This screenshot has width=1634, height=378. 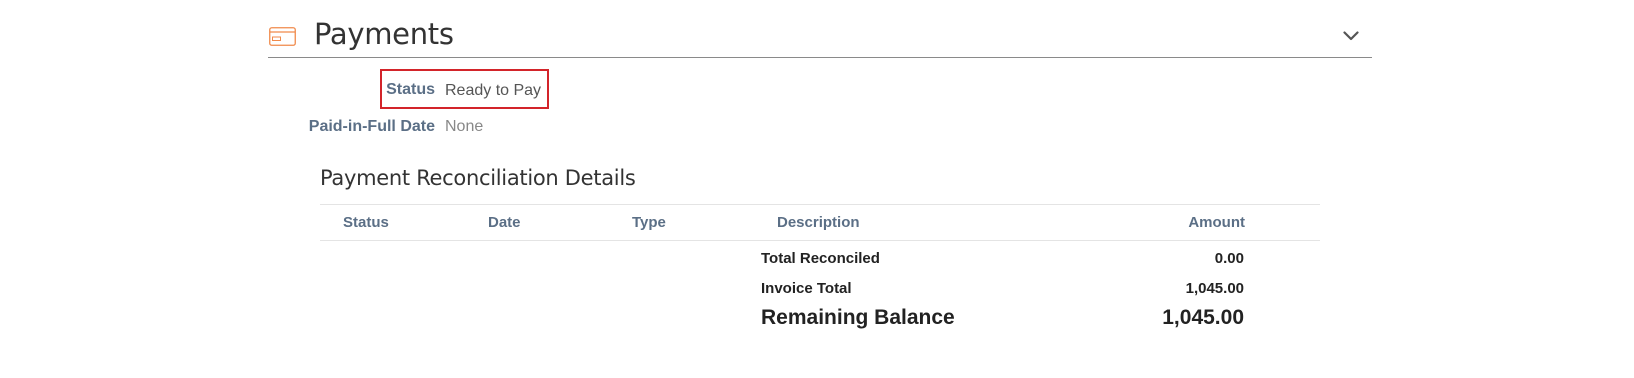 I want to click on table-top-rule, so click(x=820, y=204).